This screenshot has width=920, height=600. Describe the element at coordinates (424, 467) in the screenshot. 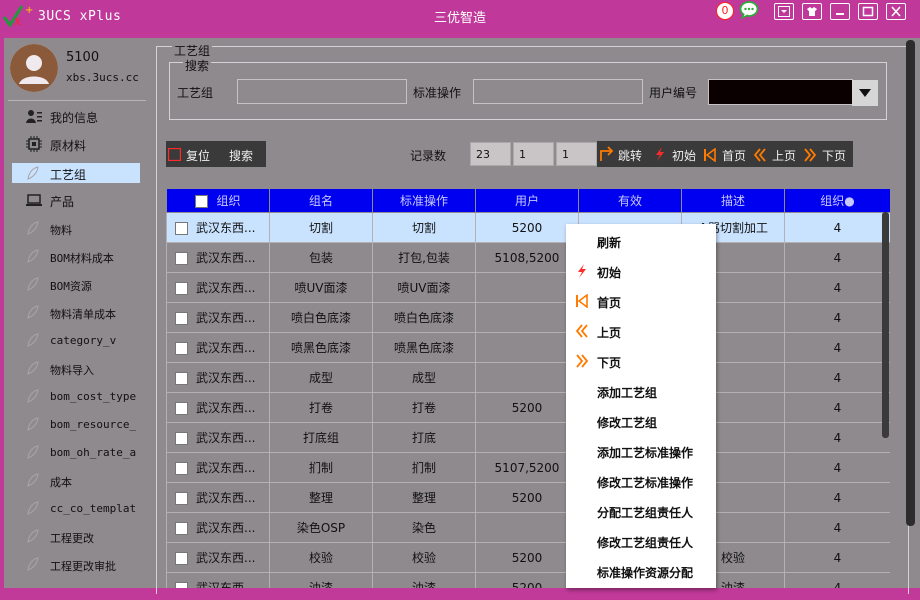

I see `cell-std-op: 扪制` at that location.